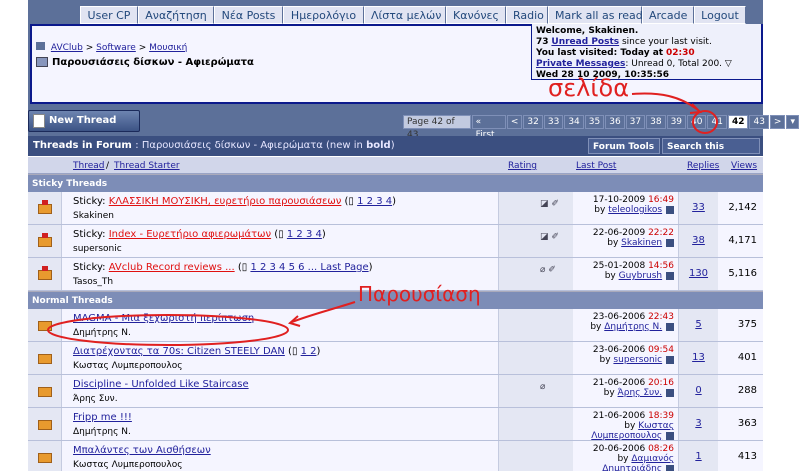 The height and width of the screenshot is (471, 800). What do you see at coordinates (705, 122) in the screenshot?
I see `annotation-circle-current-page` at bounding box center [705, 122].